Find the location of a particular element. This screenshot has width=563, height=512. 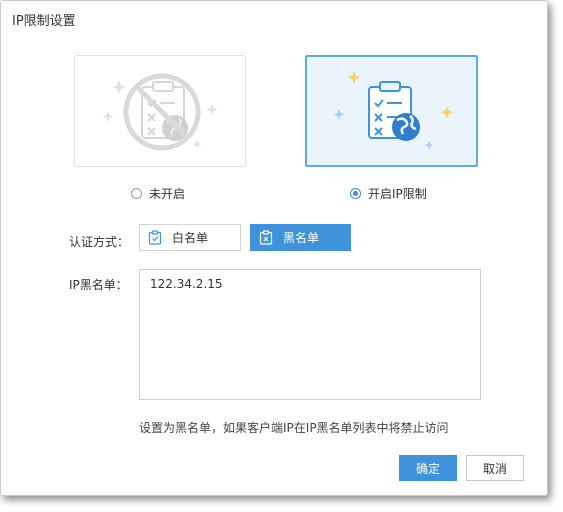

whitelist-label: 白名单 is located at coordinates (190, 238).